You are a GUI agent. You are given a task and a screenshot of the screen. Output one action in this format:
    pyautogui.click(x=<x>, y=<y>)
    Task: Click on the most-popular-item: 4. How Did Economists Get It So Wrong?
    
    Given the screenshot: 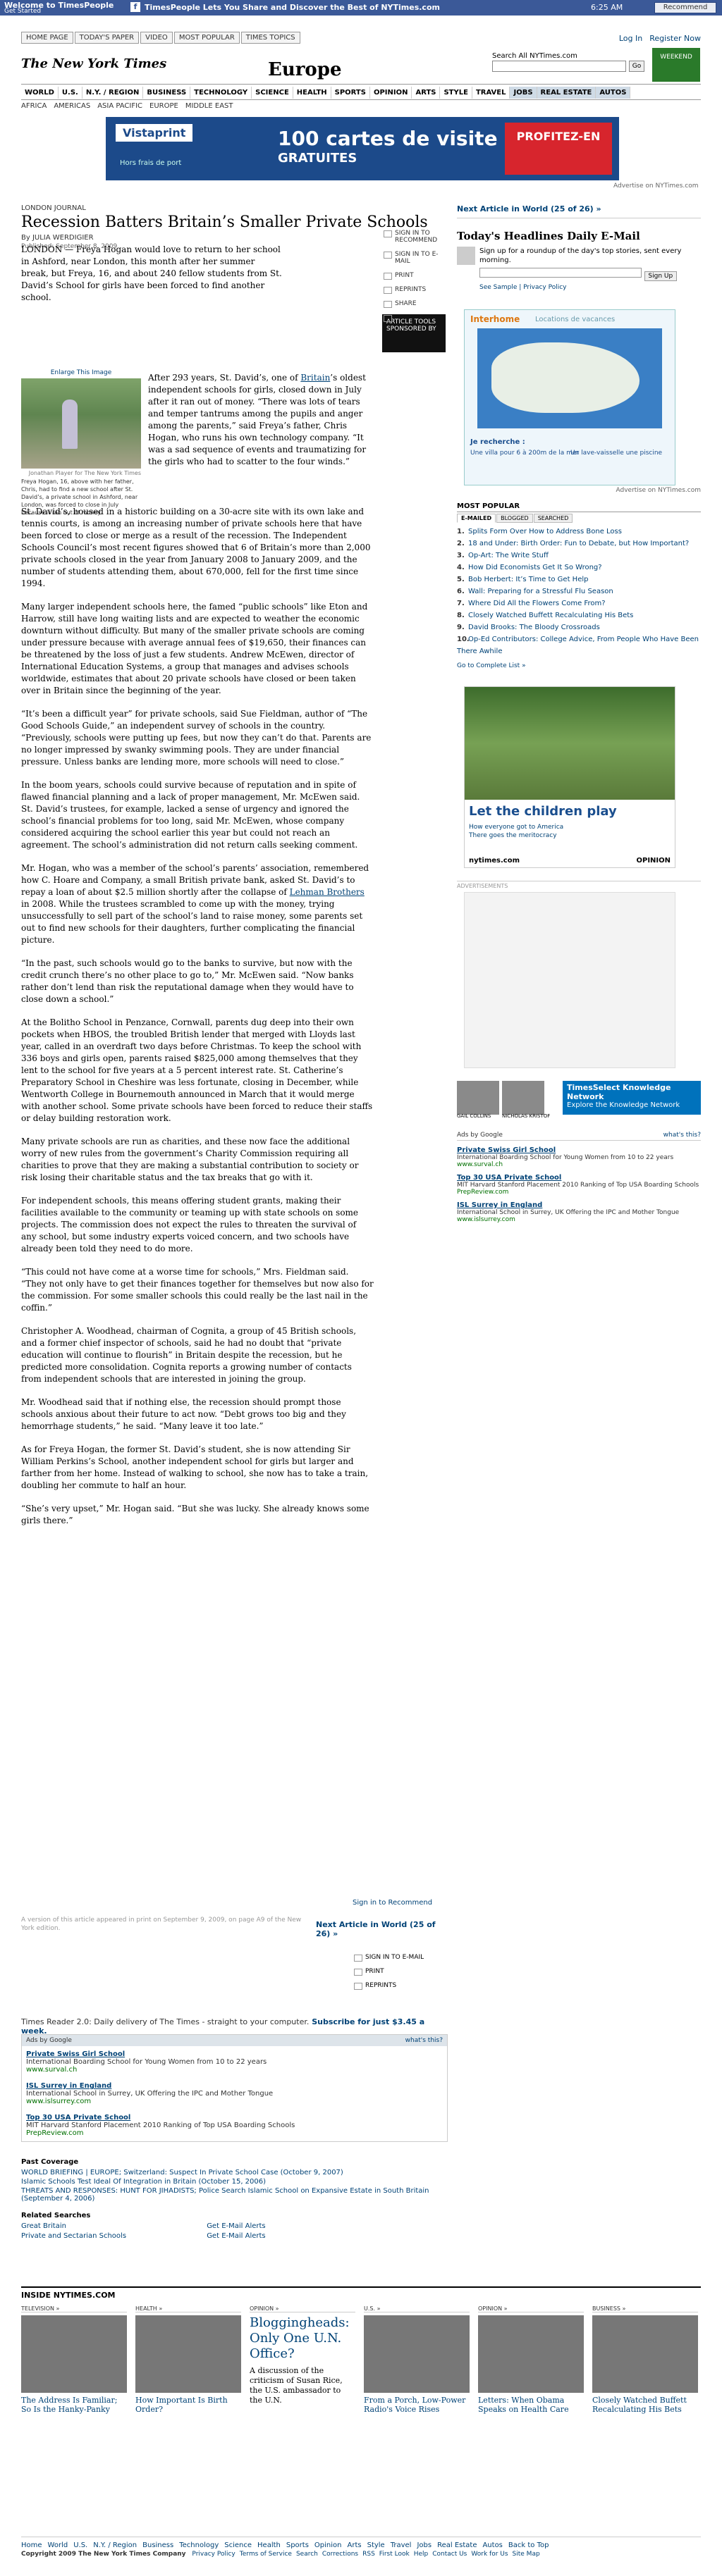 What is the action you would take?
    pyautogui.click(x=579, y=568)
    